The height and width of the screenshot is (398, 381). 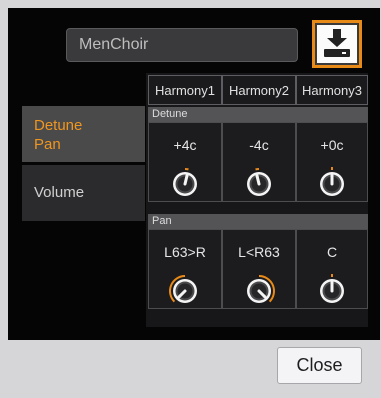 What do you see at coordinates (185, 145) in the screenshot?
I see `detune-value: +4c` at bounding box center [185, 145].